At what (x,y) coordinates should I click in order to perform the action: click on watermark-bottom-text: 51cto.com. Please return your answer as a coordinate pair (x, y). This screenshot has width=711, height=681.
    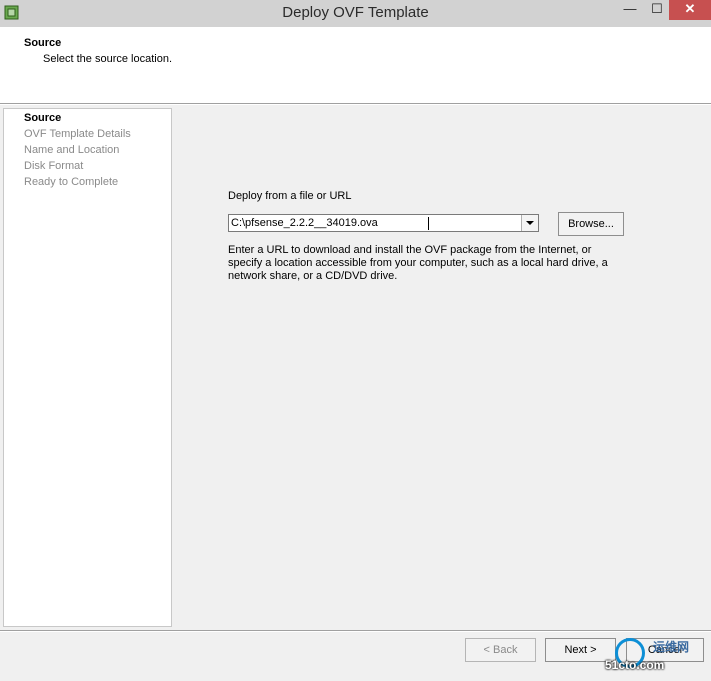
    Looking at the image, I should click on (635, 665).